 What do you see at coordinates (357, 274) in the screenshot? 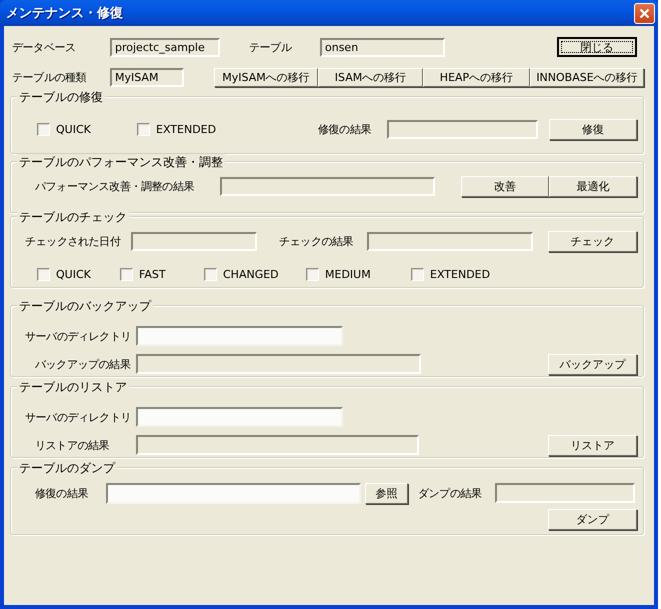
I see `checkbox: MEDIUM` at bounding box center [357, 274].